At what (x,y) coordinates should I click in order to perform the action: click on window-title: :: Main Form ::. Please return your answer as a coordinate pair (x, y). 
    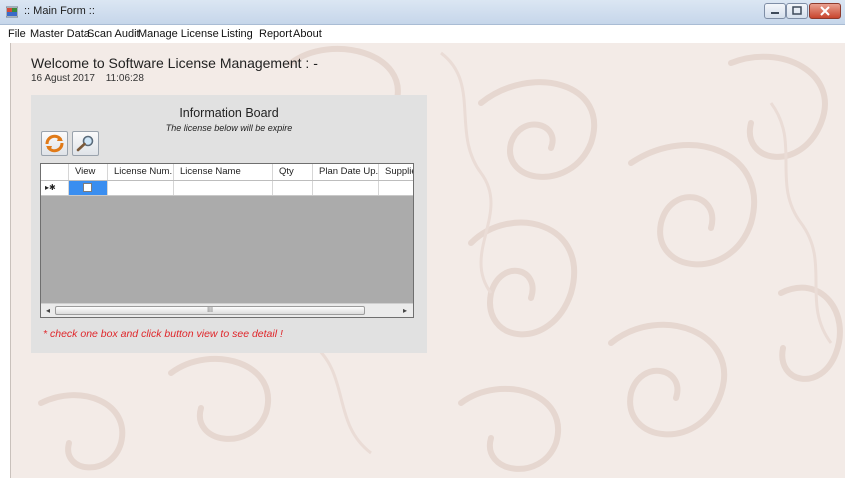
    Looking at the image, I should click on (59, 11).